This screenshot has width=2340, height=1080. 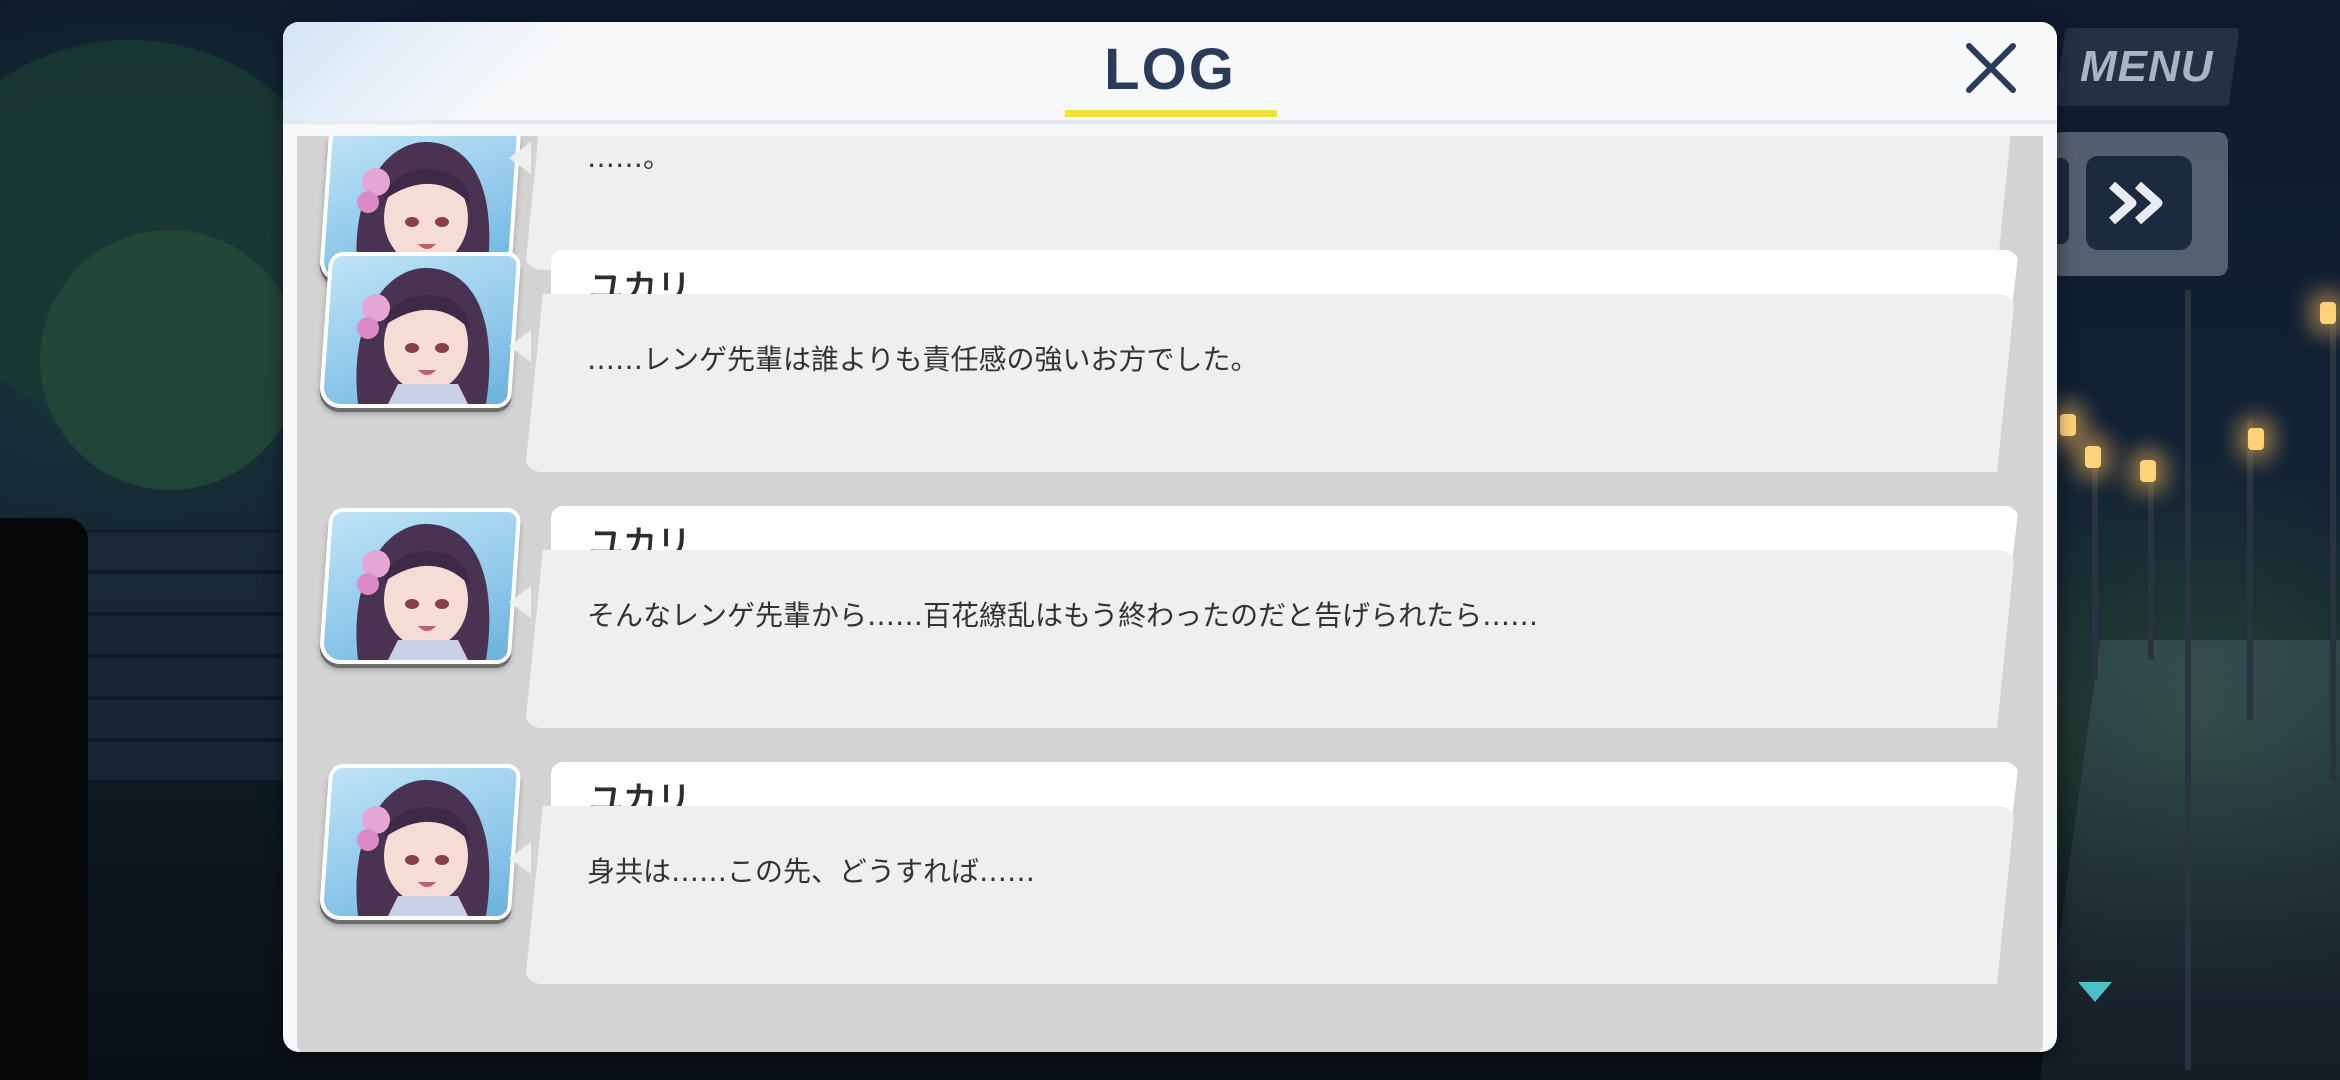 I want to click on left-edge-panel, so click(x=44, y=799).